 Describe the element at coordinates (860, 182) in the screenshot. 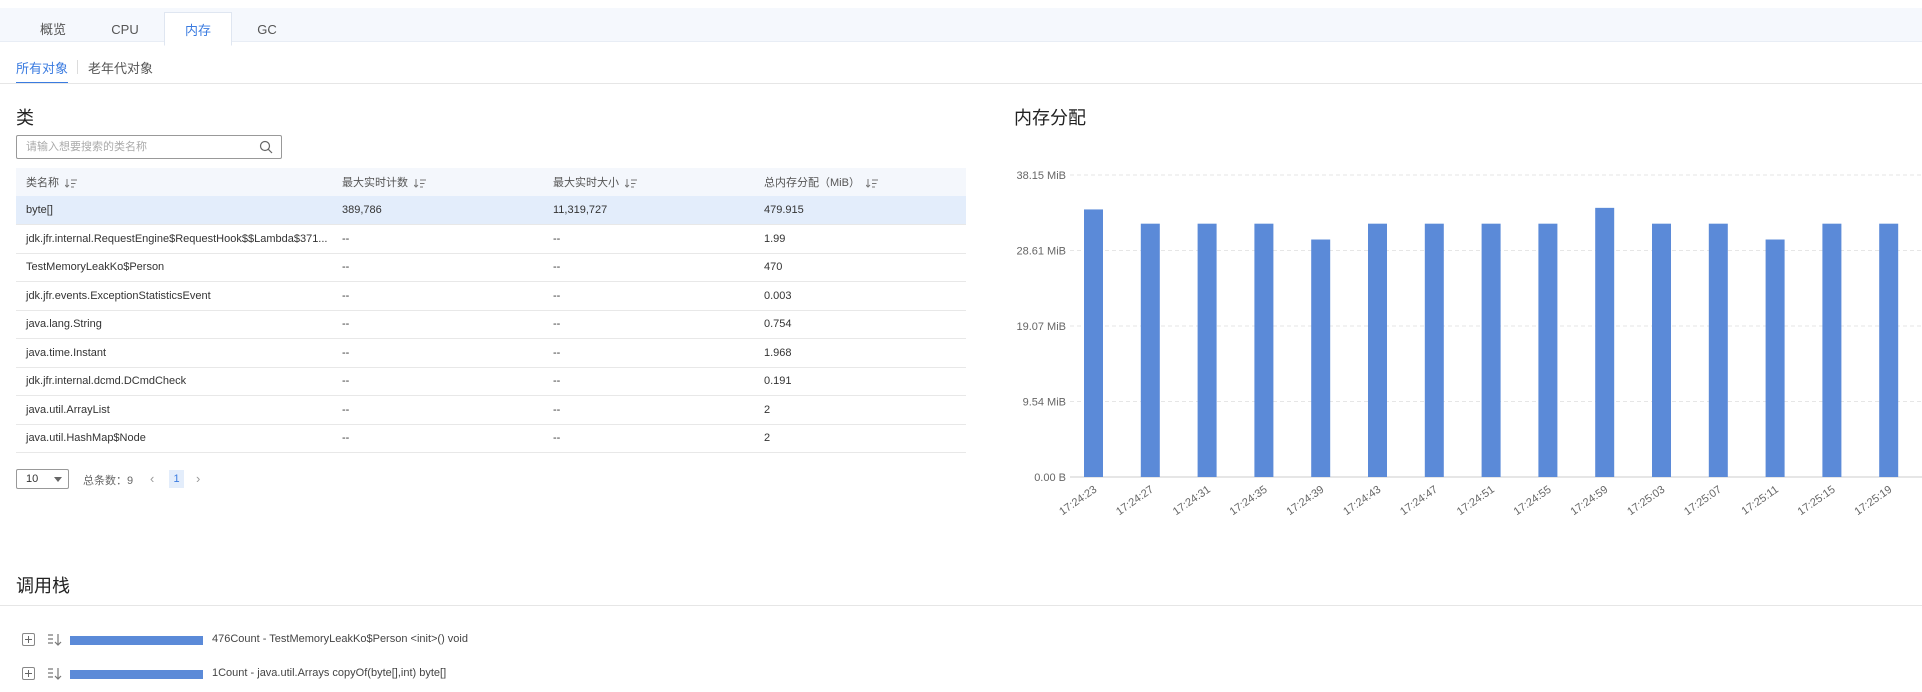

I see `column-header-total-allocation: 总内存分配（MiB）` at that location.